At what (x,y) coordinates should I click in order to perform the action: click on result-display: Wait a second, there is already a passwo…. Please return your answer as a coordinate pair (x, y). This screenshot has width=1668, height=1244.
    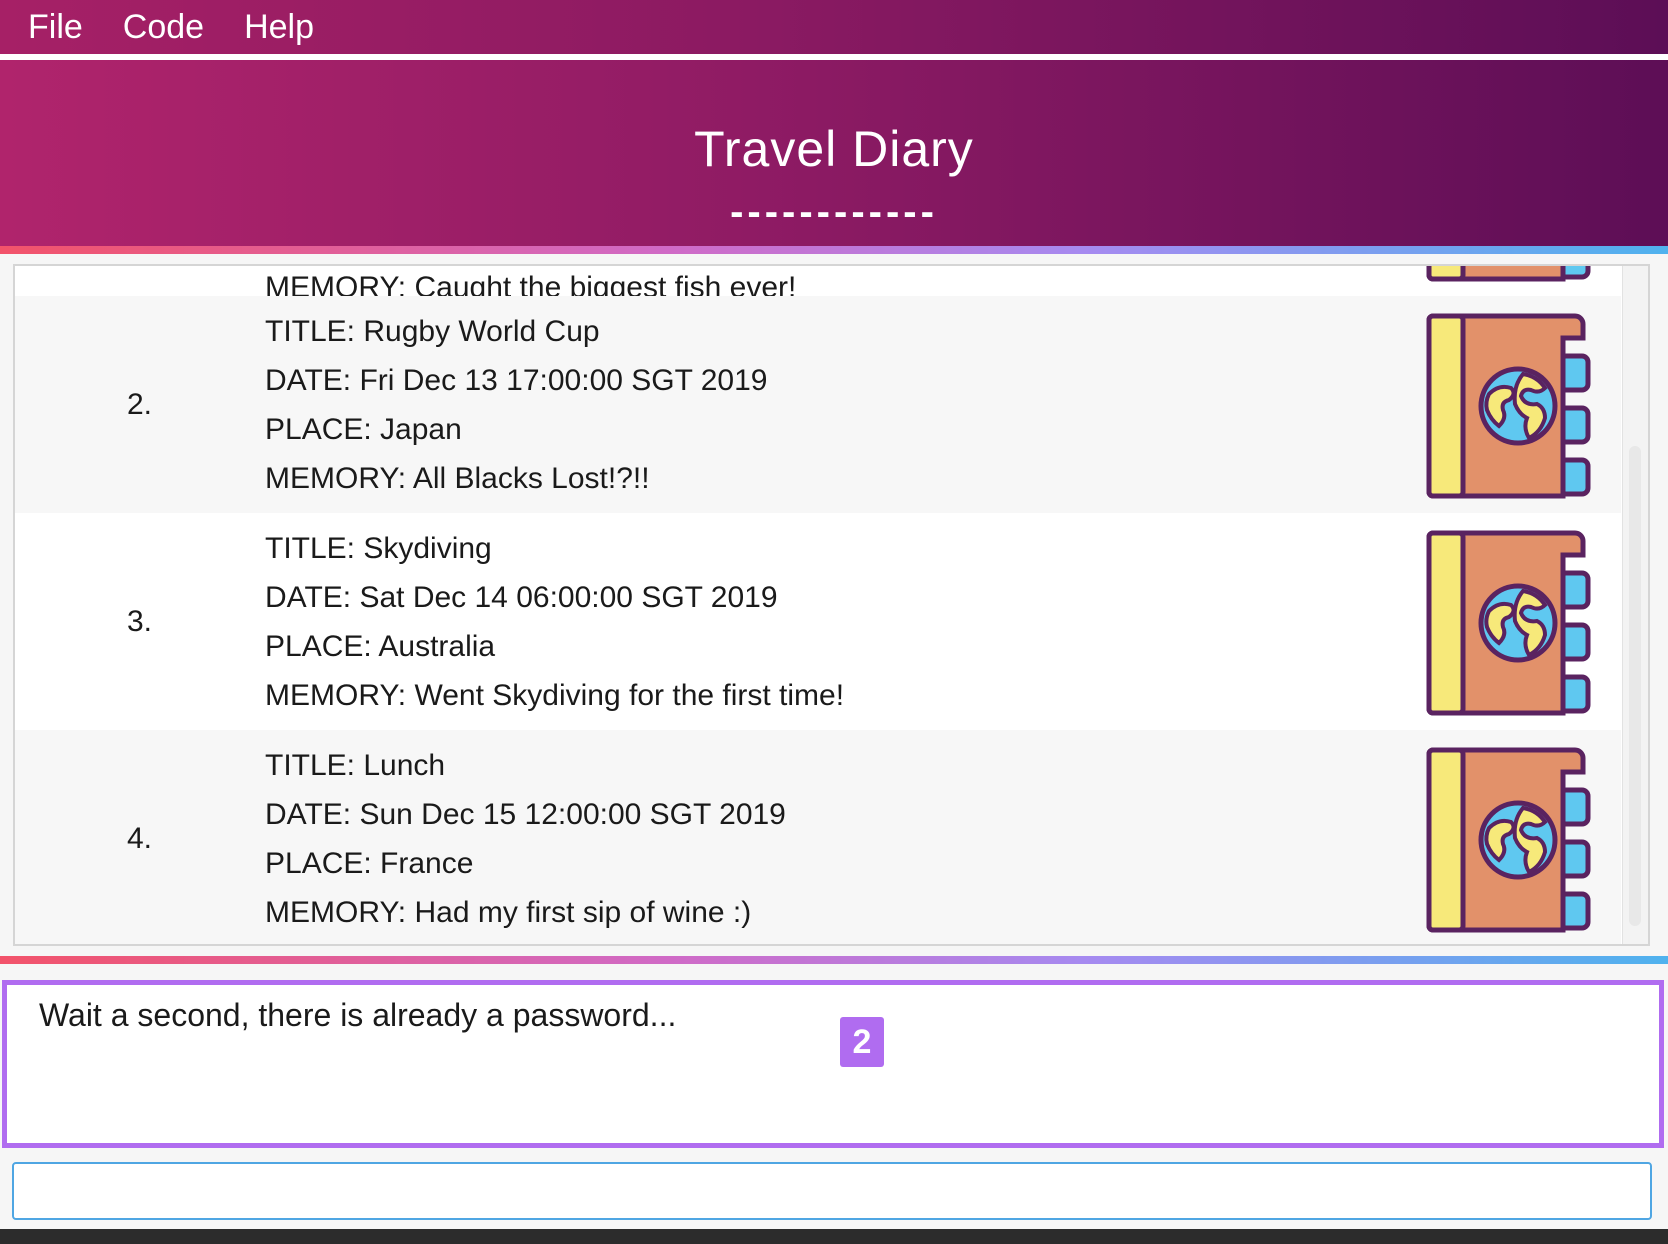
    Looking at the image, I should click on (833, 1064).